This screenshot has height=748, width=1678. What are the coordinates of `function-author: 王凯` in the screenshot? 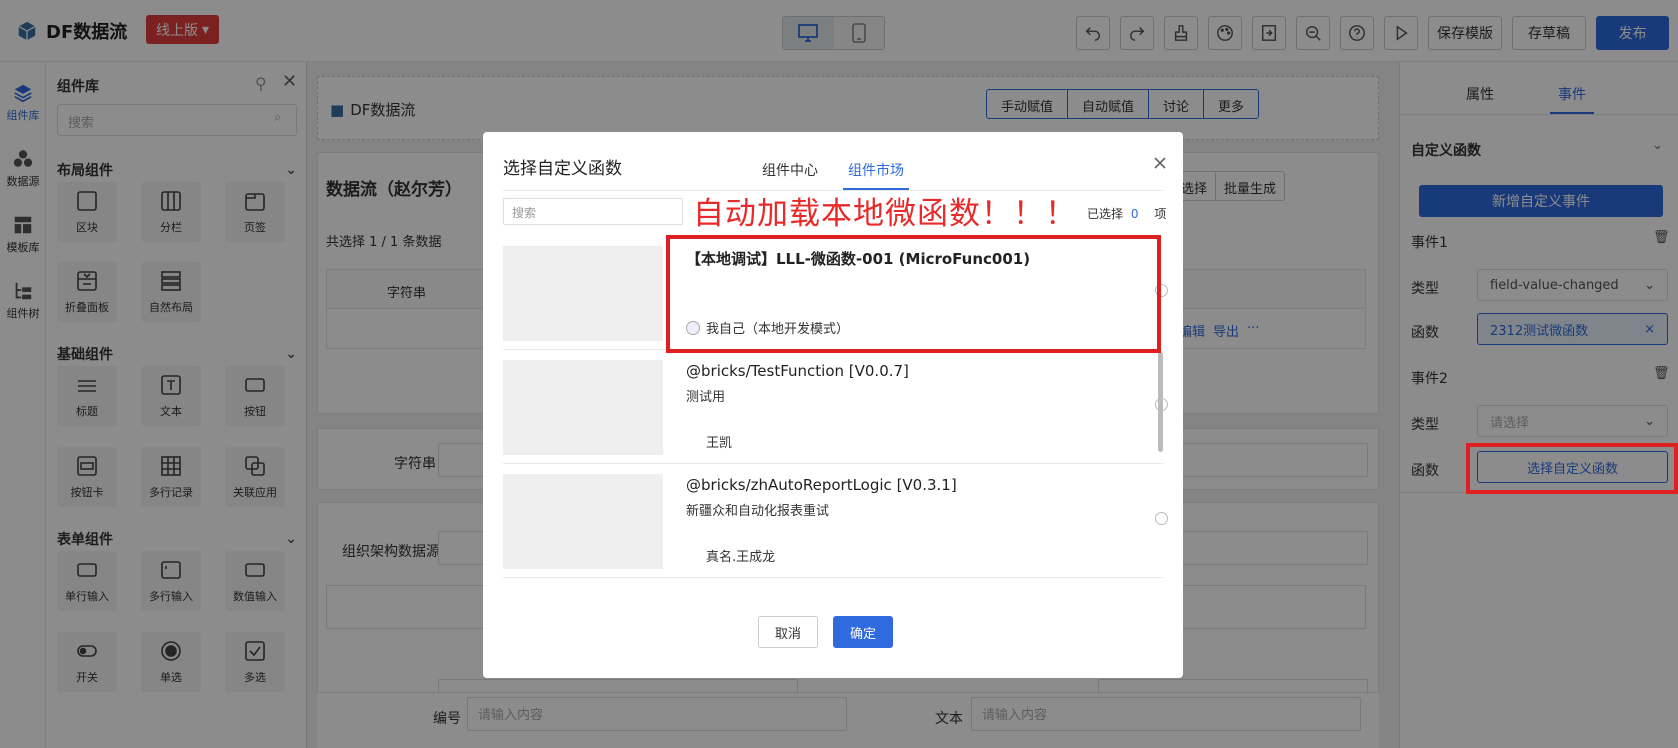 It's located at (719, 443).